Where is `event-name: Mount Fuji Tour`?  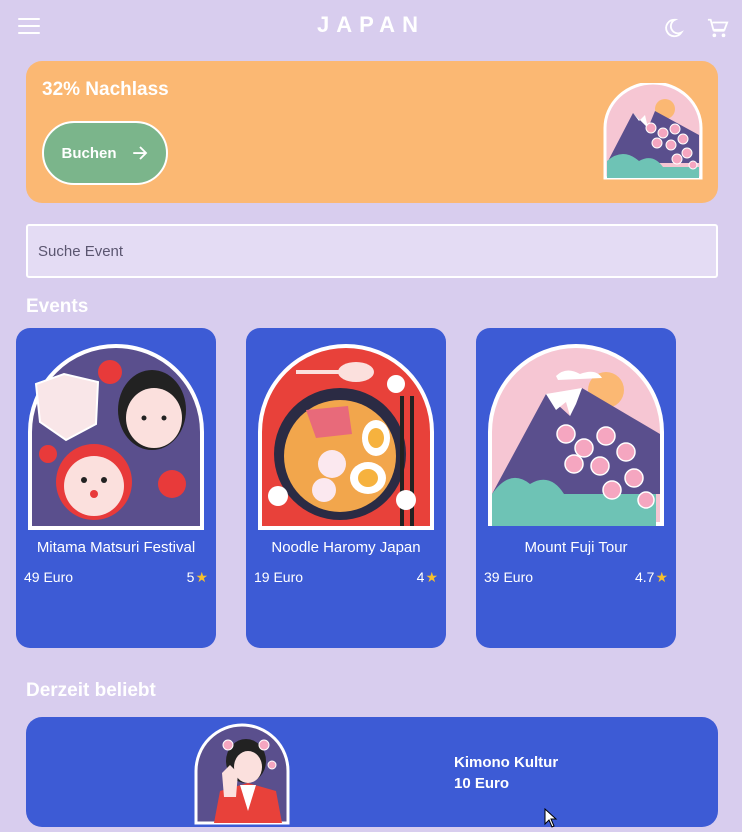
event-name: Mount Fuji Tour is located at coordinates (576, 547).